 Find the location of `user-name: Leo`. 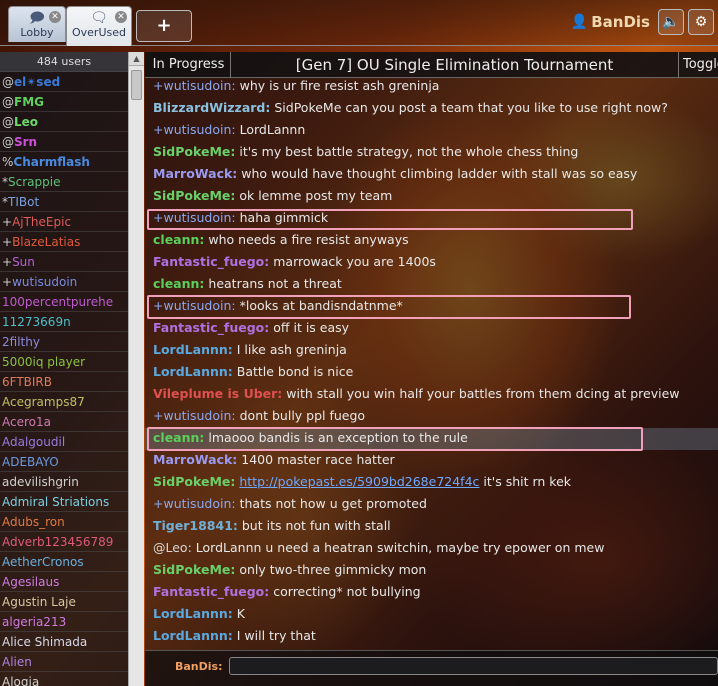

user-name: Leo is located at coordinates (26, 122).